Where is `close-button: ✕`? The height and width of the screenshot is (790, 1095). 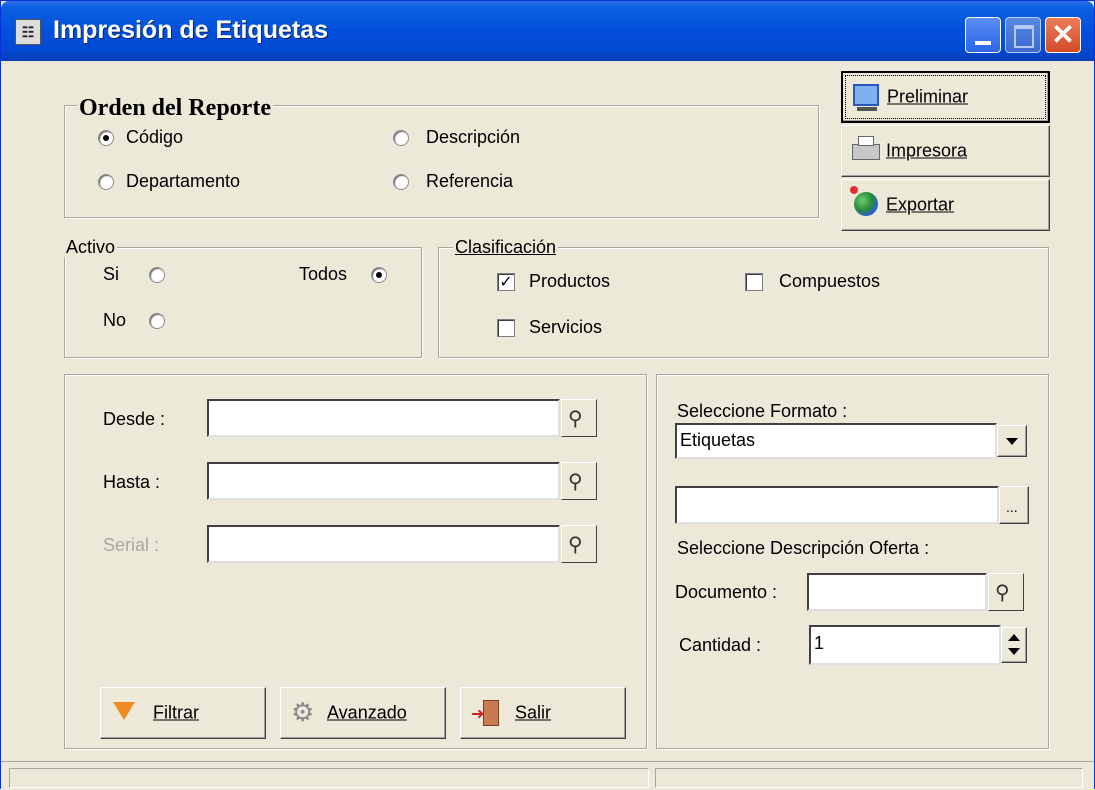 close-button: ✕ is located at coordinates (1063, 35).